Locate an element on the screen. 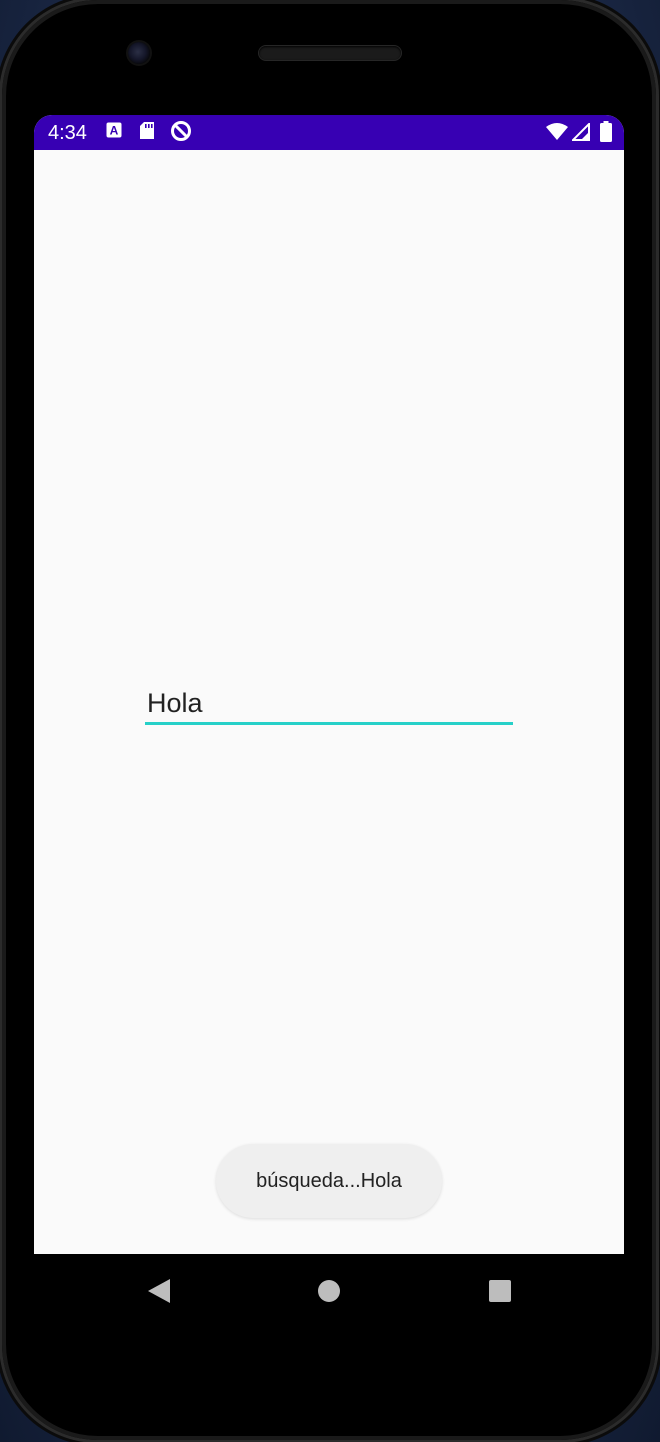 This screenshot has height=1442, width=660. do-not-disturb-icon is located at coordinates (181, 133).